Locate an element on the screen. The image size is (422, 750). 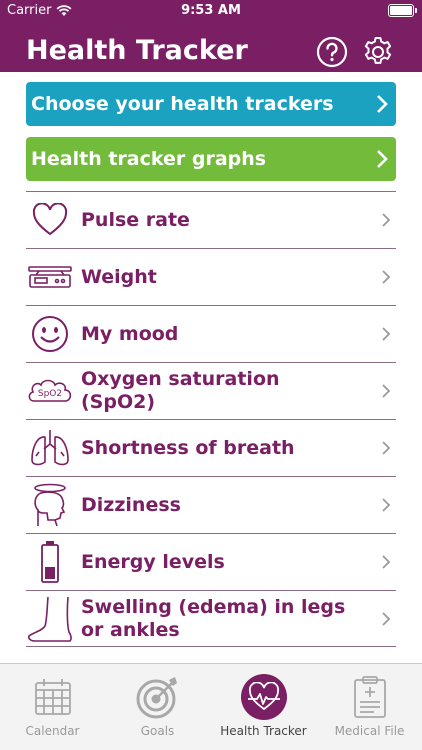
tracker-row-shortness-of-breath: Shortness of breath is located at coordinates (211, 447).